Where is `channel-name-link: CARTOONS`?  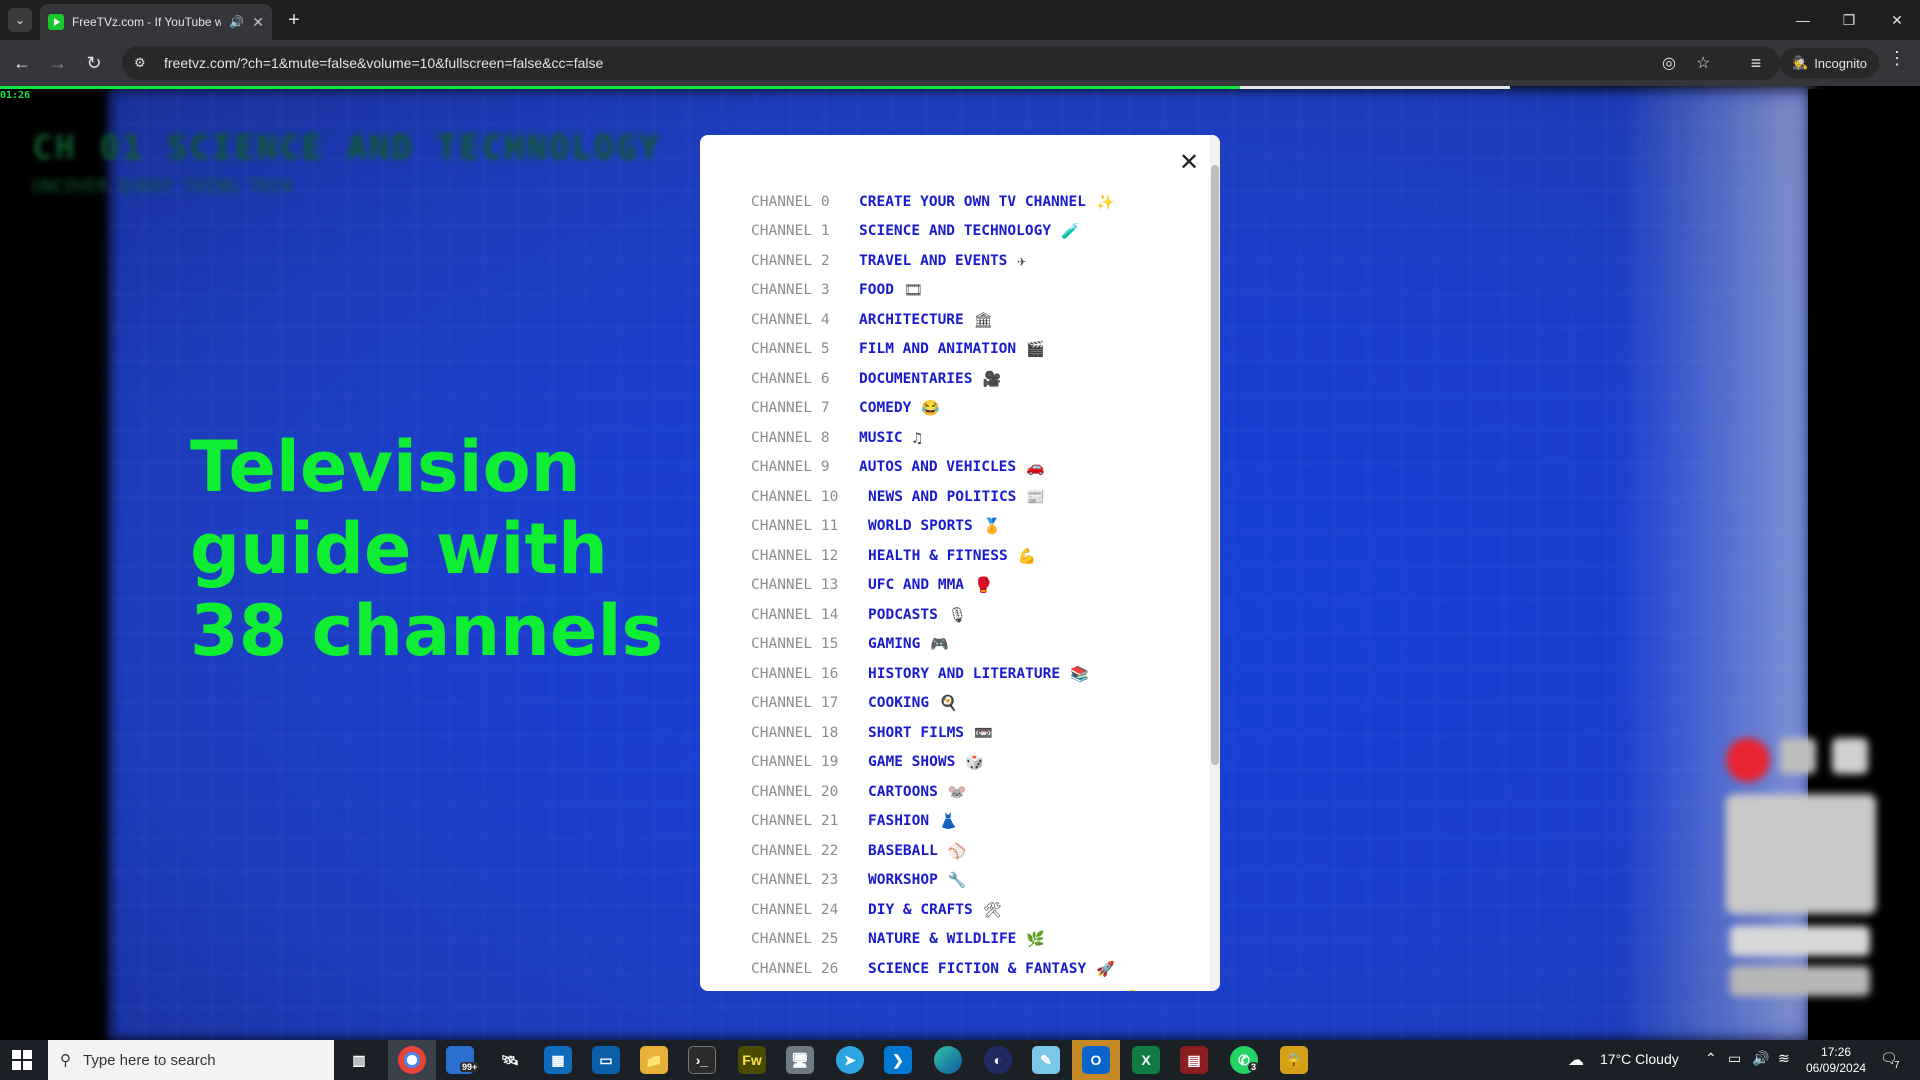
channel-name-link: CARTOONS is located at coordinates (903, 792).